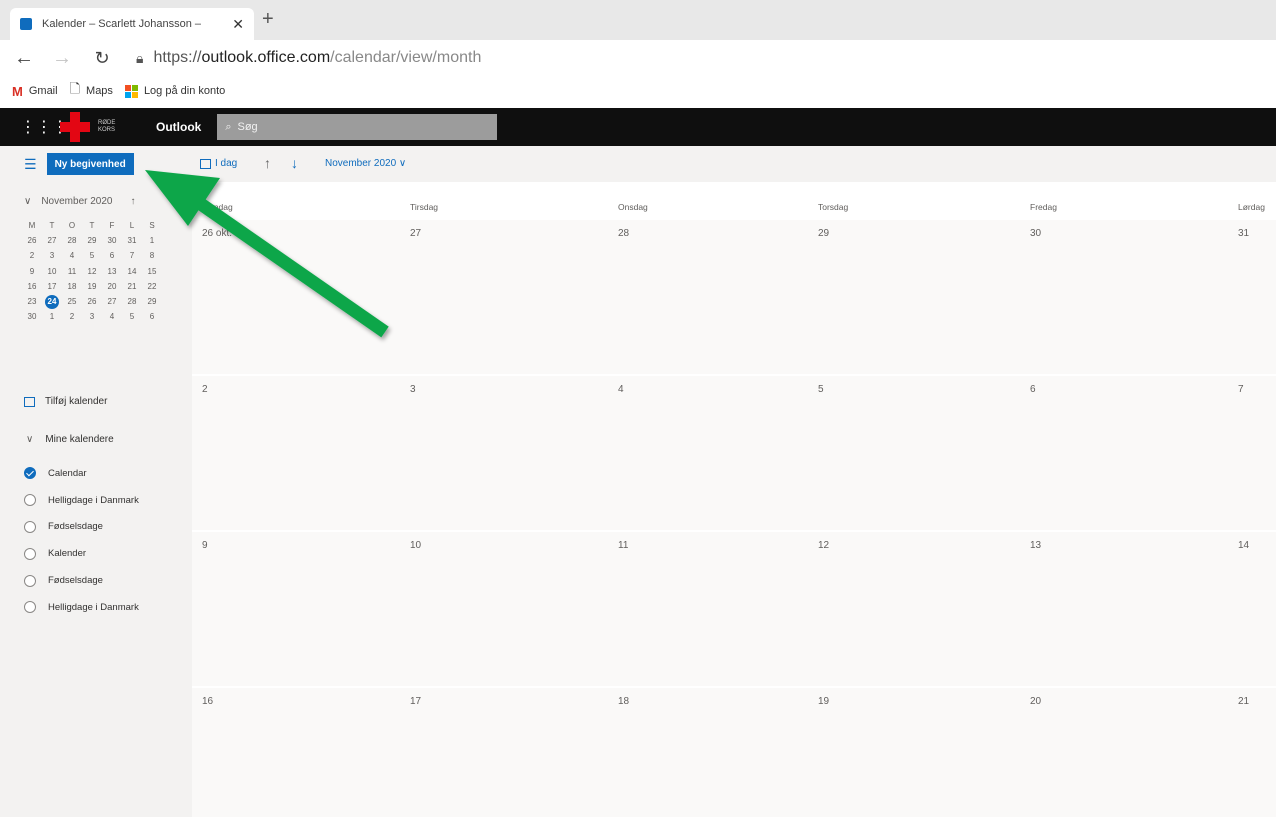  What do you see at coordinates (365, 163) in the screenshot?
I see `month-picker: November 2020 ∨` at bounding box center [365, 163].